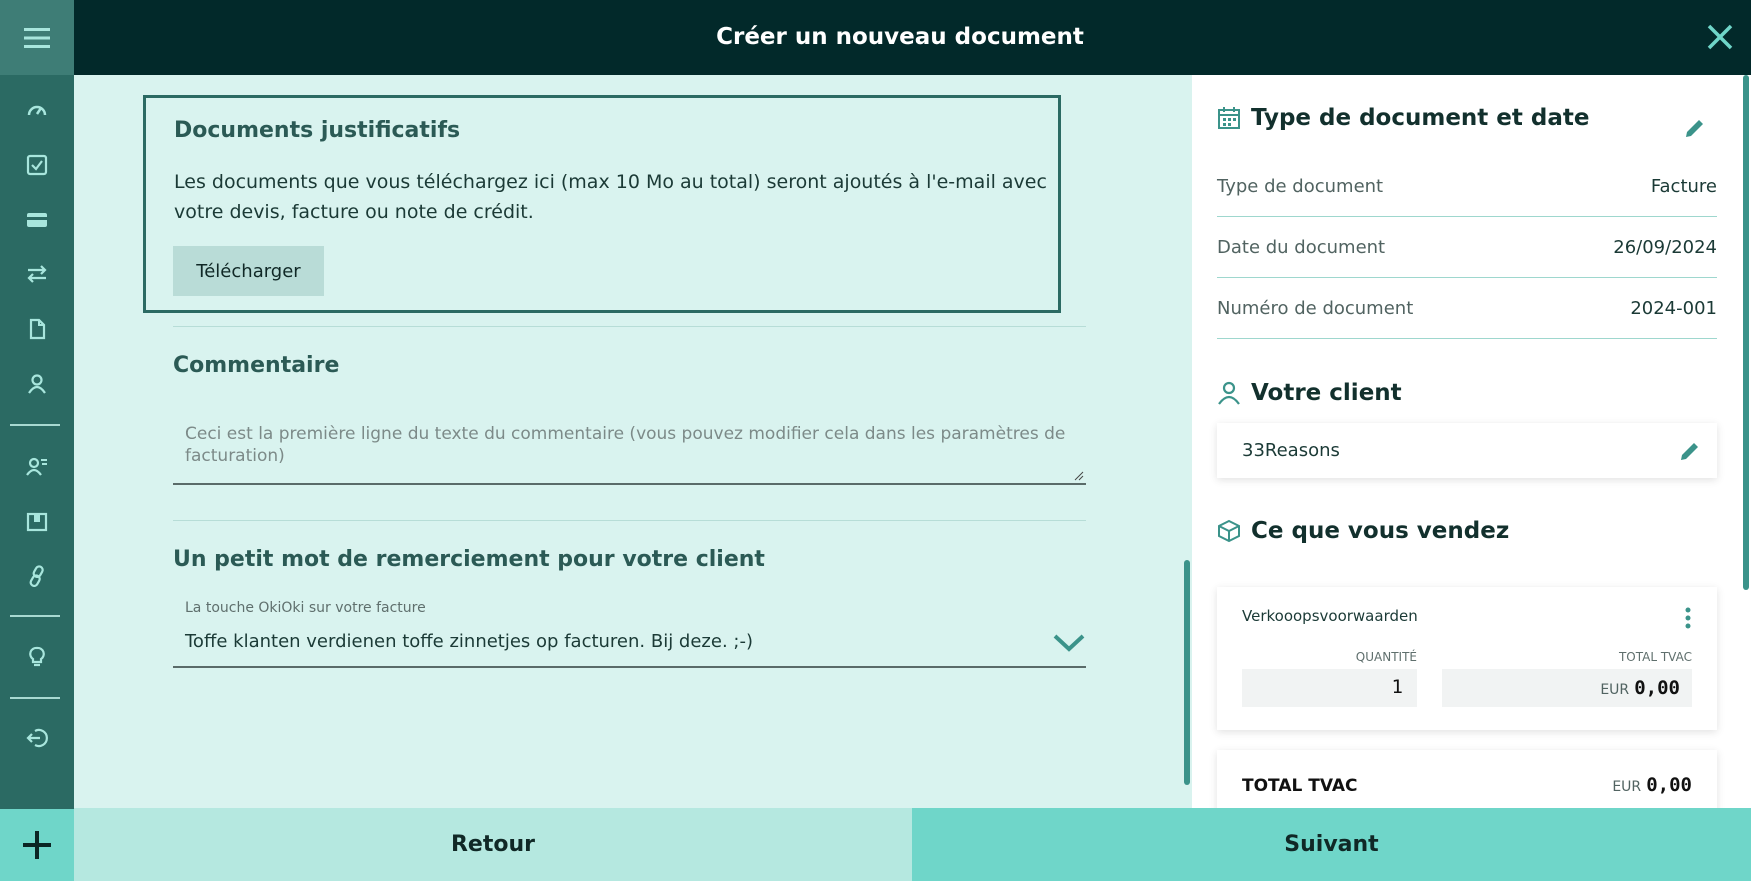 This screenshot has width=1751, height=881. I want to click on create-button, so click(37, 845).